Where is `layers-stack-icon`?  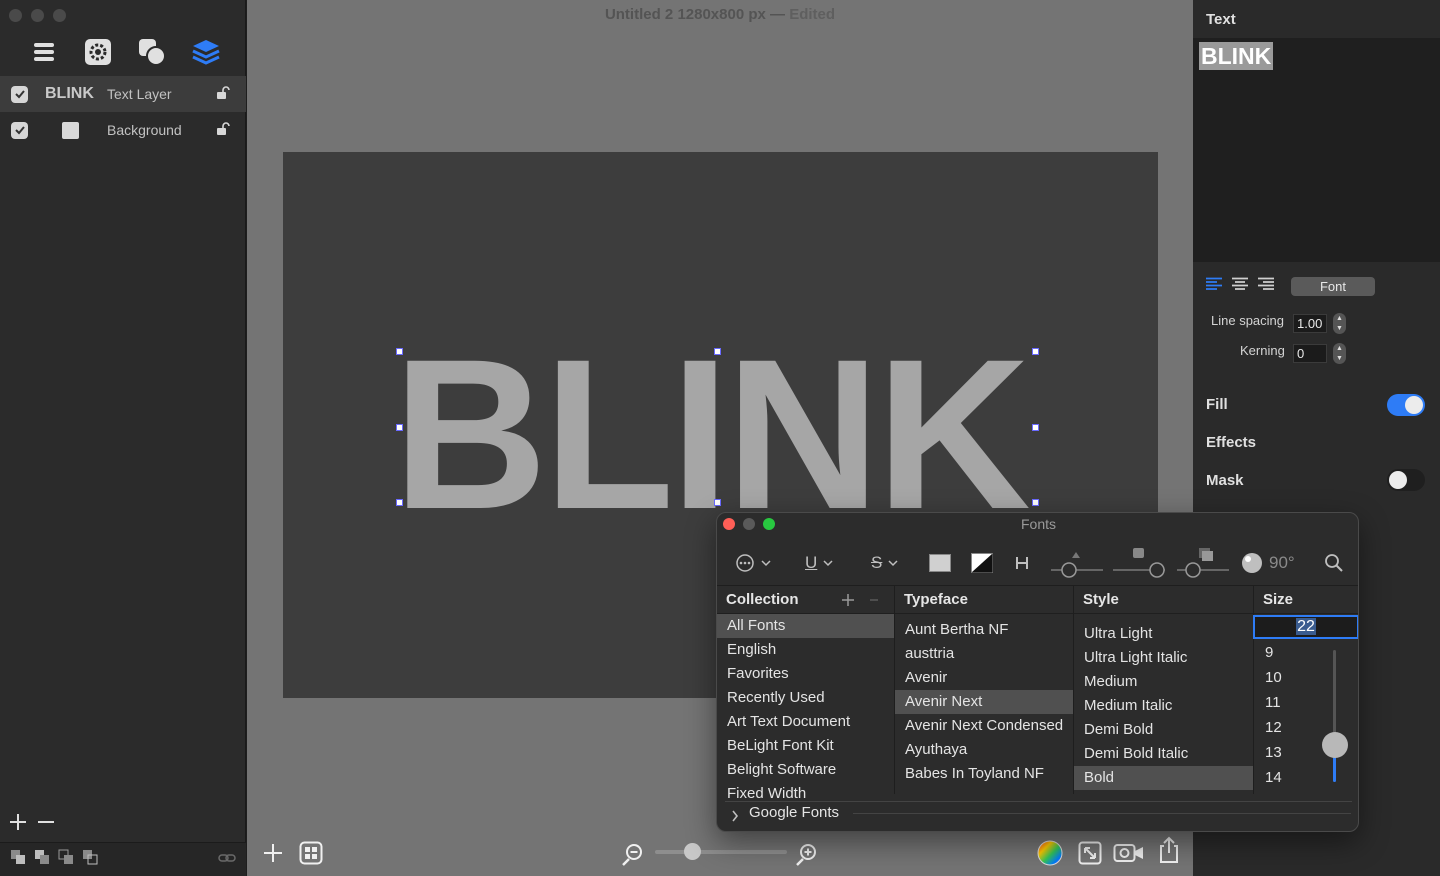 layers-stack-icon is located at coordinates (206, 52).